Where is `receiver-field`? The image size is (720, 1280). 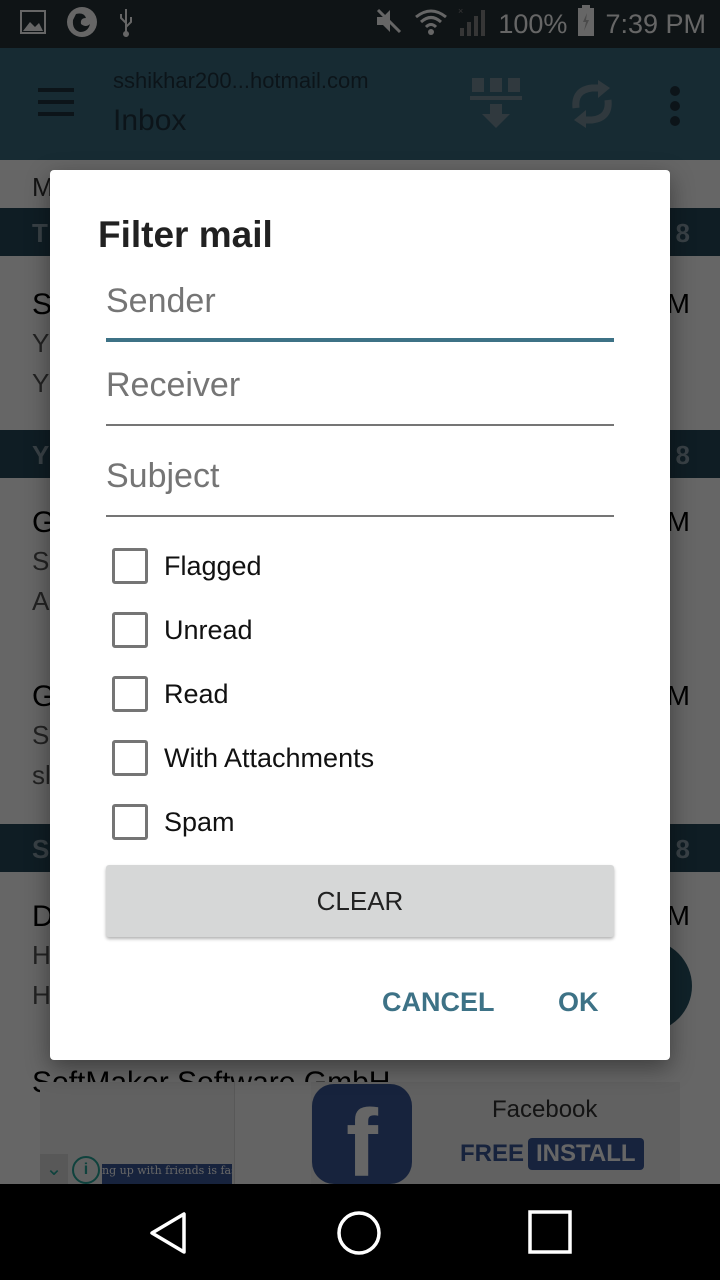 receiver-field is located at coordinates (360, 396).